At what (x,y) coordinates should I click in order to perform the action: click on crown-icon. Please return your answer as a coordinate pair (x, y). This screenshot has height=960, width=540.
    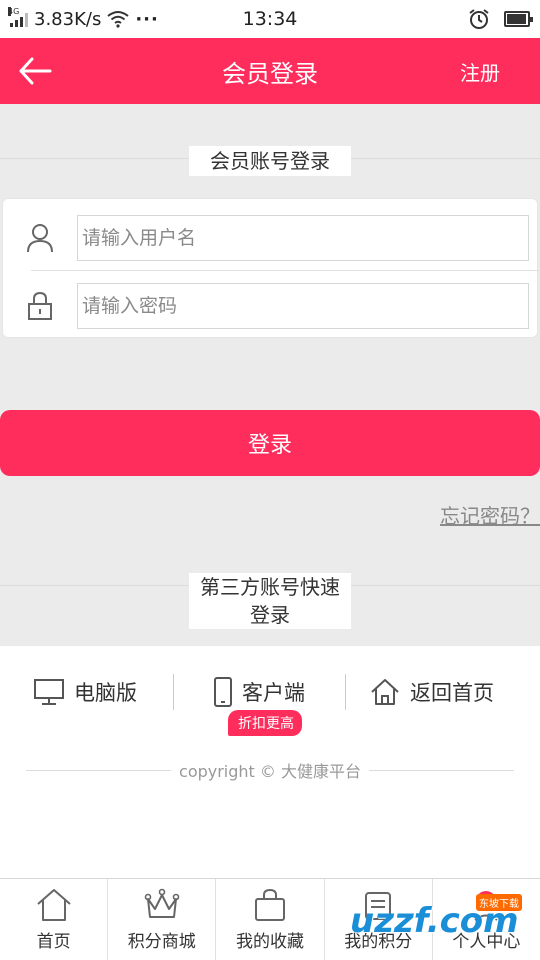
    Looking at the image, I should click on (162, 903).